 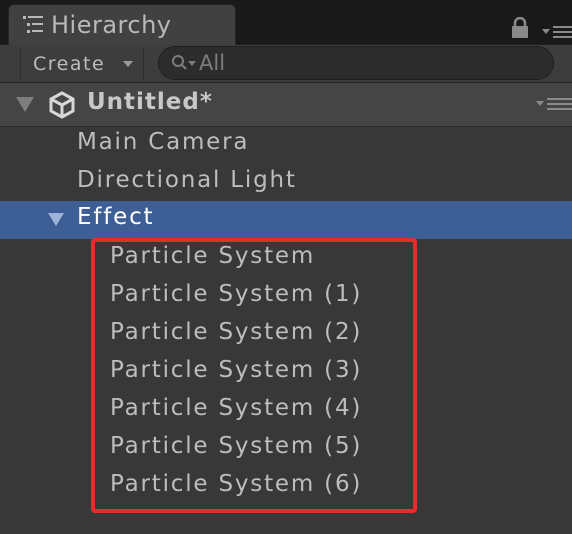 I want to click on item-label: Particle System (2), so click(x=236, y=332).